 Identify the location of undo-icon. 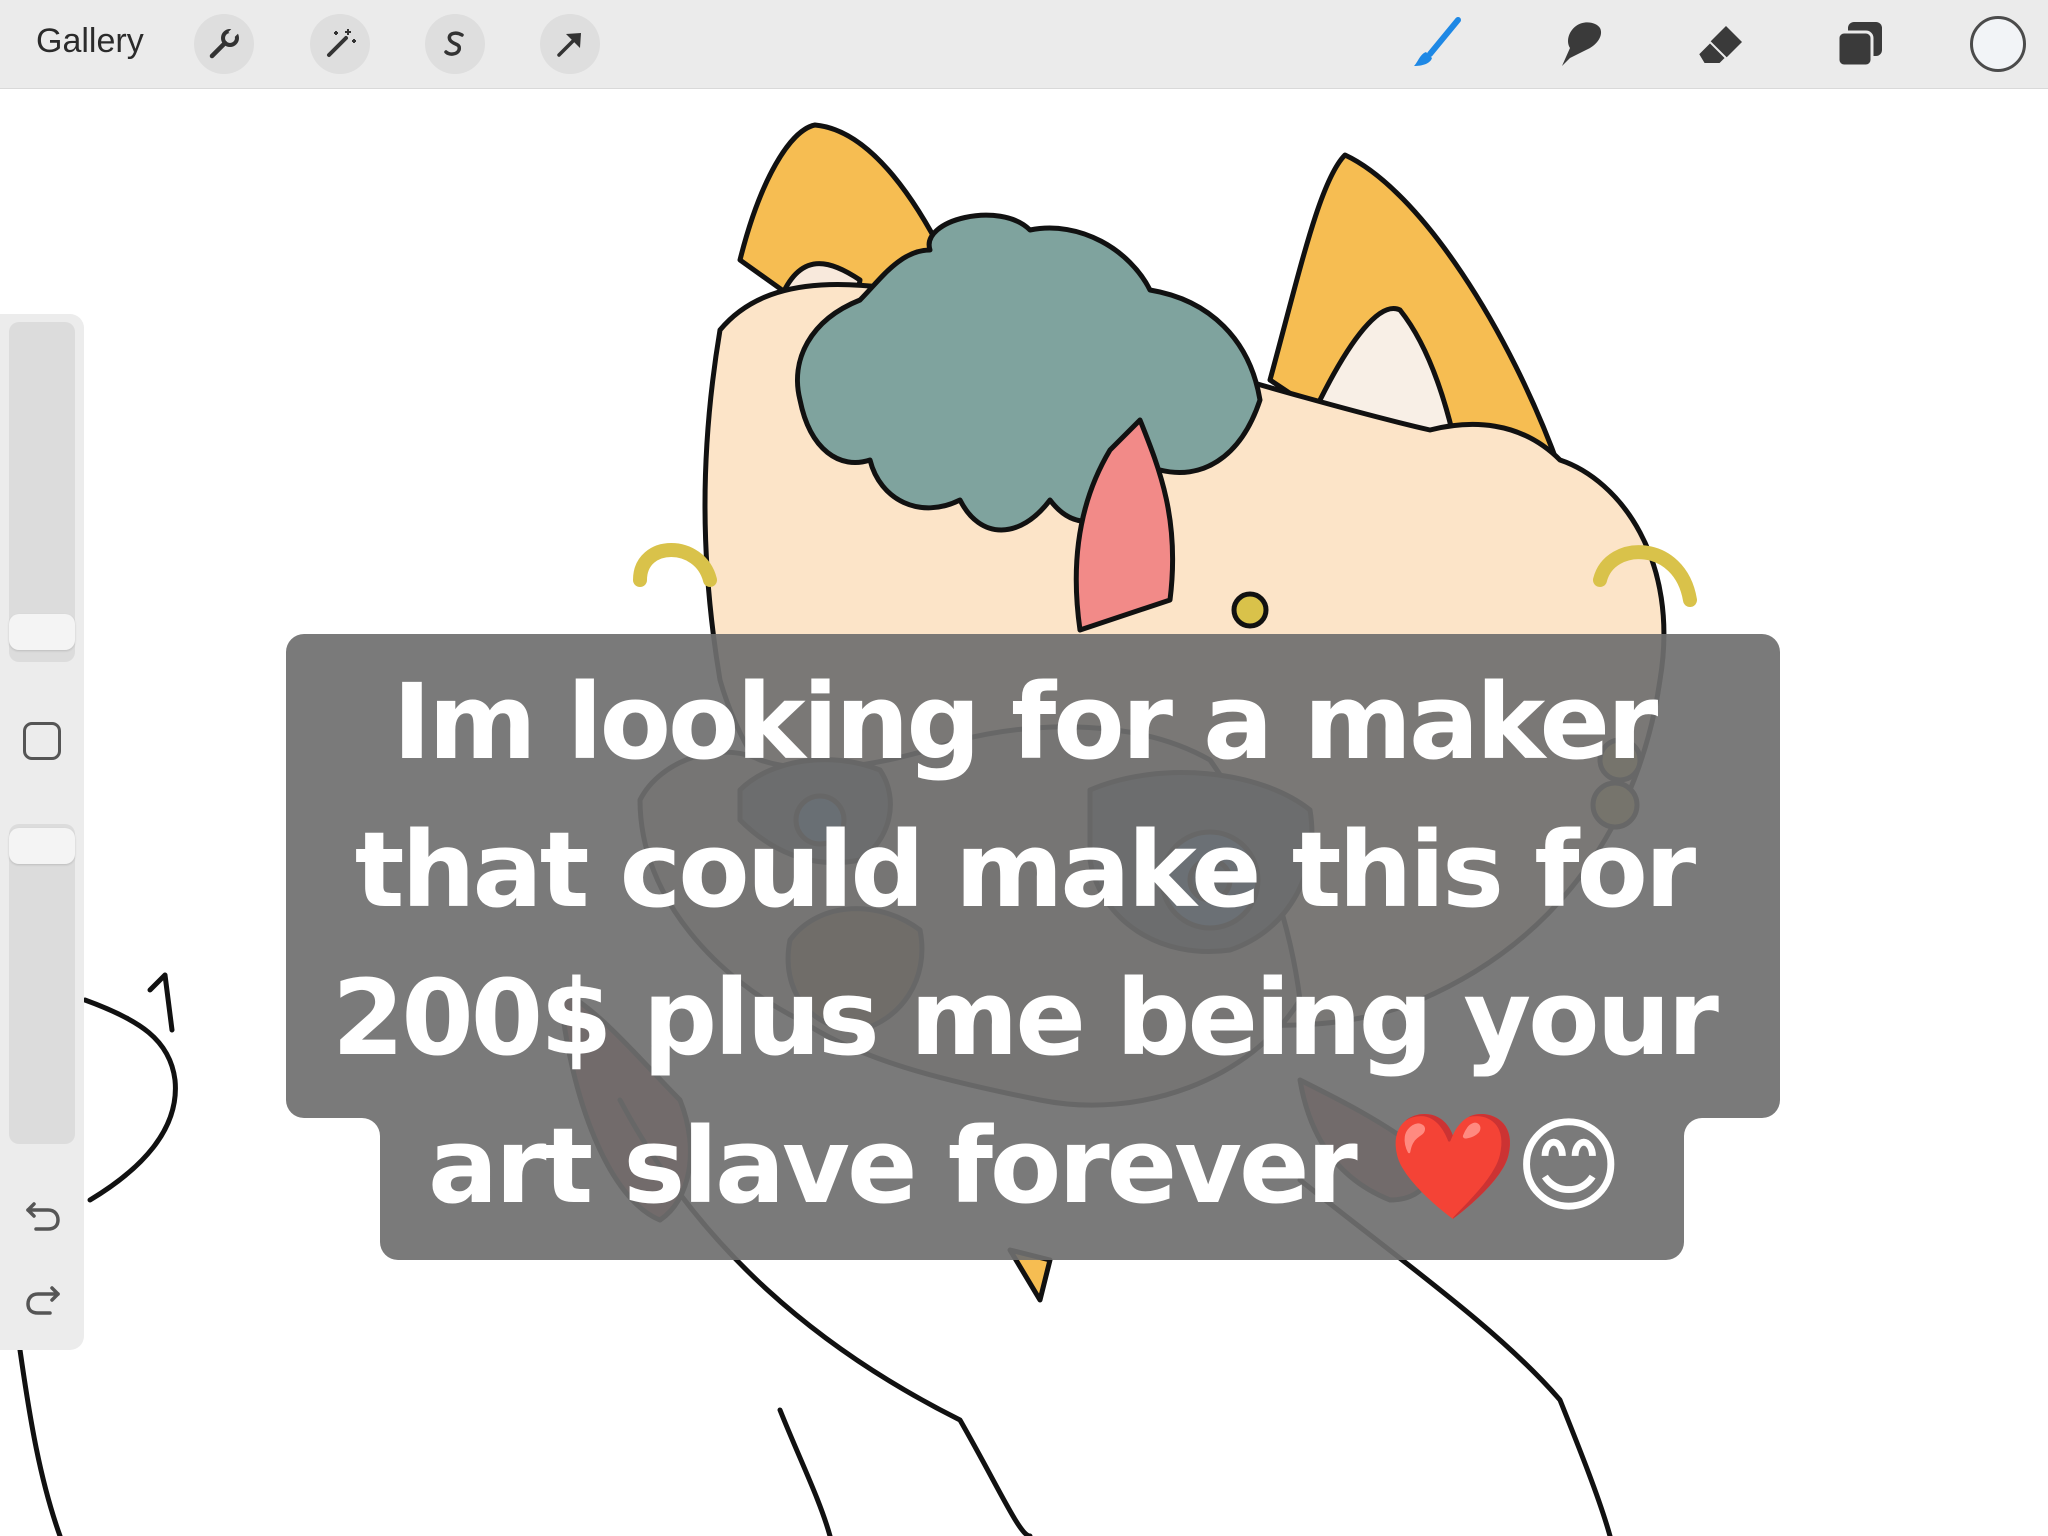
(43, 1217).